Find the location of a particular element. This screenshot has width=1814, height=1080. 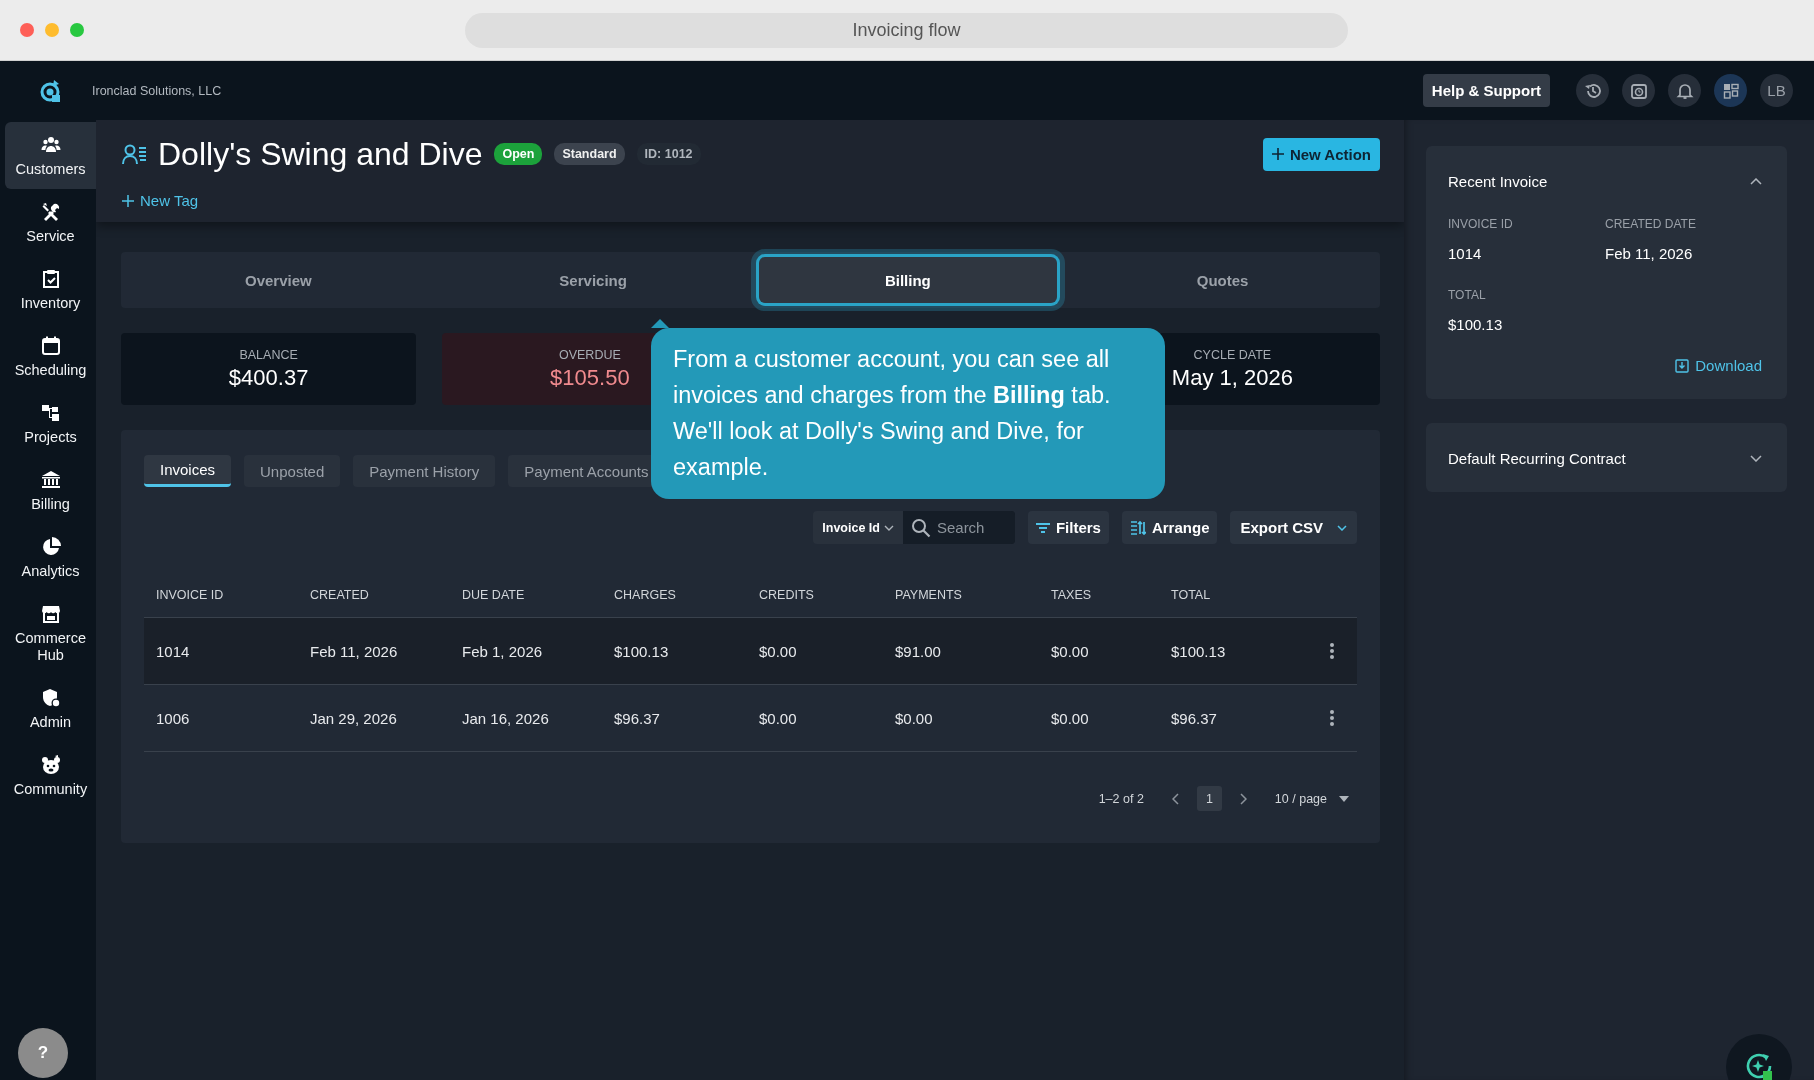

chevron-up-icon is located at coordinates (1756, 181).